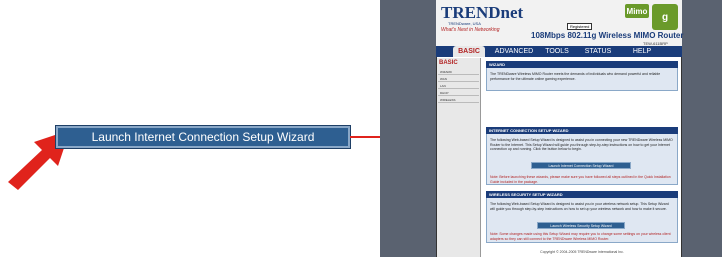 Image resolution: width=722 pixels, height=257 pixels. I want to click on tab-status: STATUS, so click(598, 51).